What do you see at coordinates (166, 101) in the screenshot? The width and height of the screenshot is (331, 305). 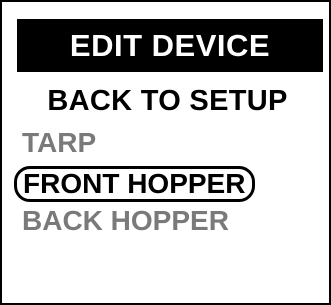 I see `menu-item-back-to-setup: BACK TO SETUP` at bounding box center [166, 101].